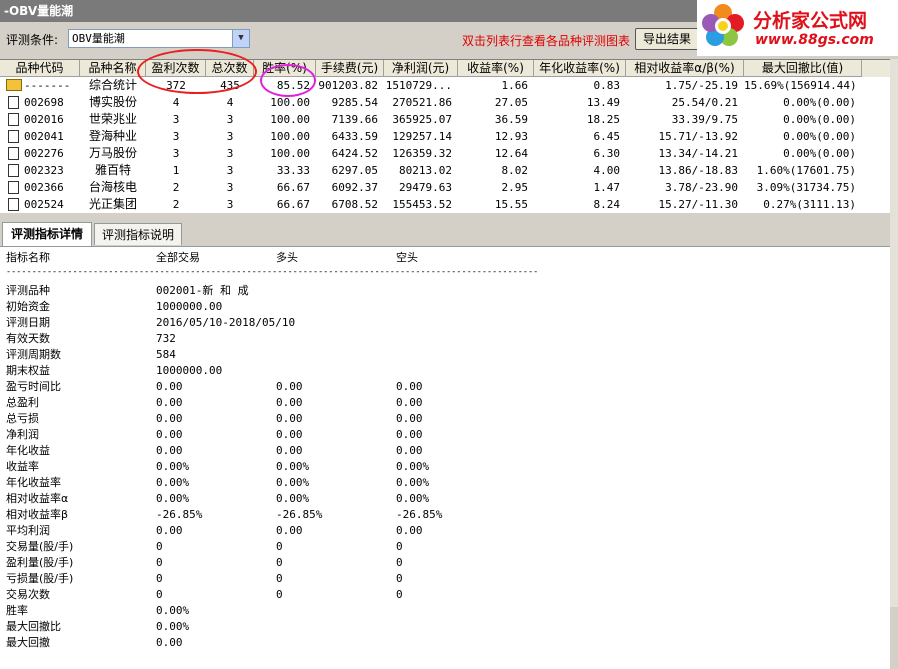 The height and width of the screenshot is (669, 898). I want to click on table-cell-name: 台海核电, so click(112, 187).